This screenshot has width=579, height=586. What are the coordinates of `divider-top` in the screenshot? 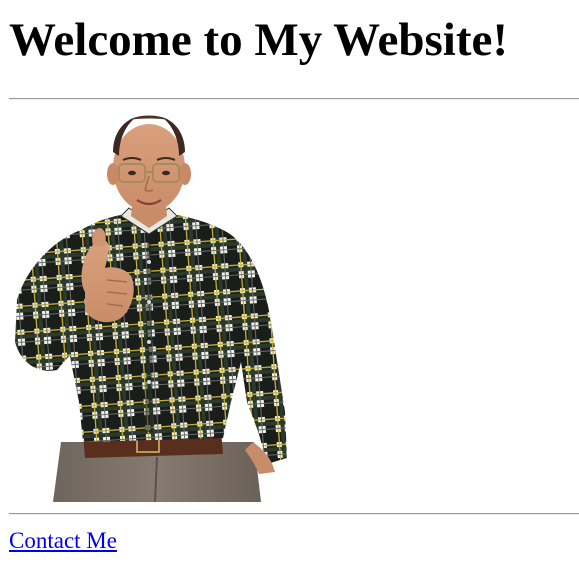 It's located at (294, 99).